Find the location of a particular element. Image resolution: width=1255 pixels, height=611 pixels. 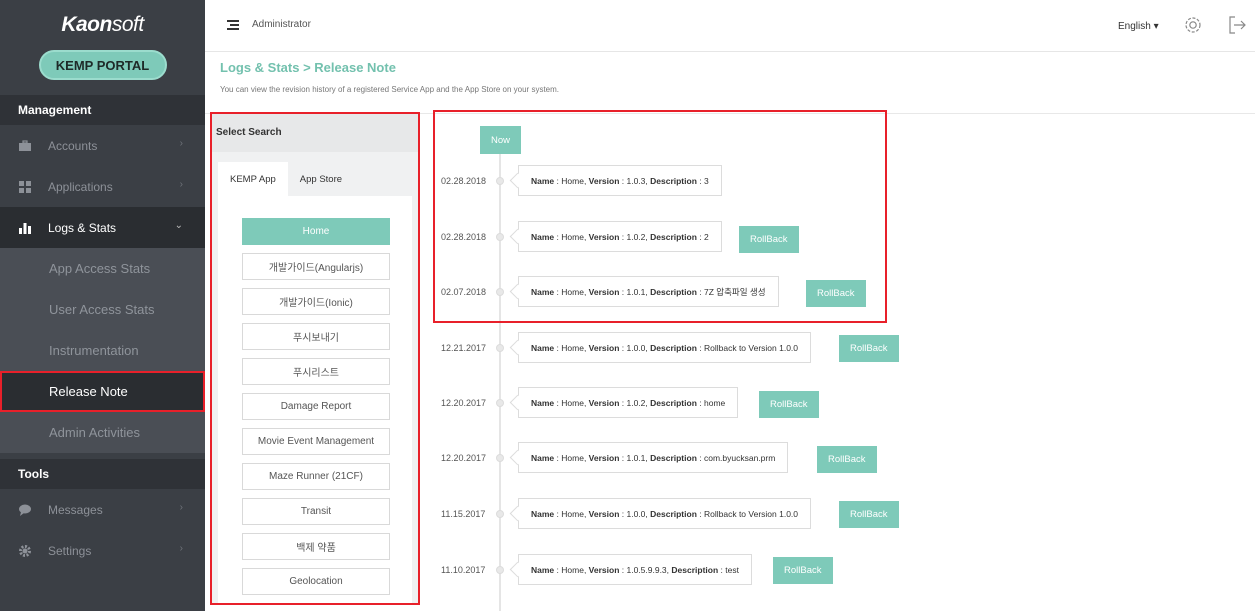

sidebar-item-label: Logs & Stats is located at coordinates (82, 227).